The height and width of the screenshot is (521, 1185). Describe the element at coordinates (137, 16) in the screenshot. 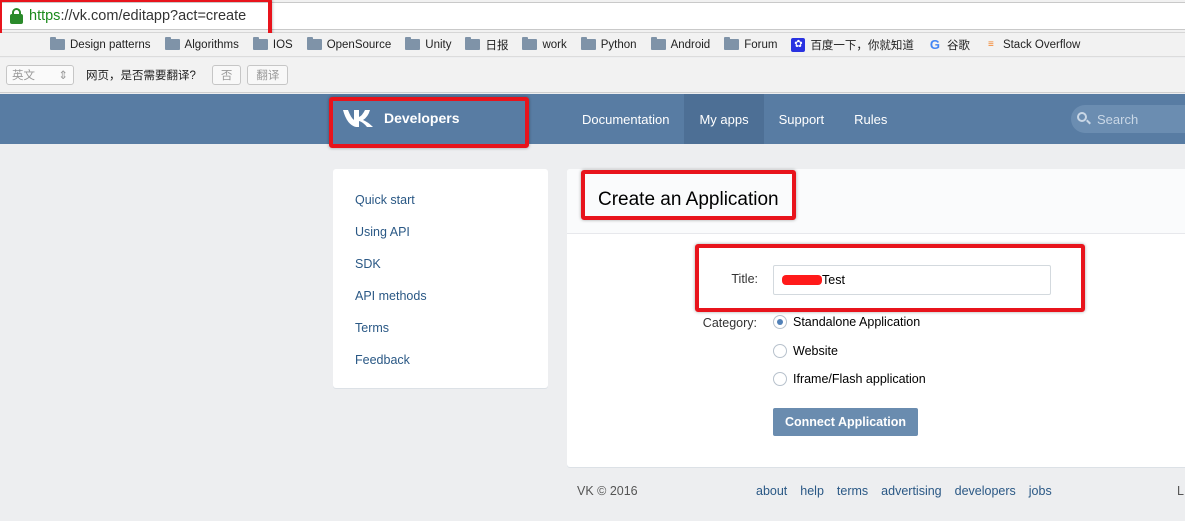

I see `url-text: https://vk.com/editapp?act=create` at that location.